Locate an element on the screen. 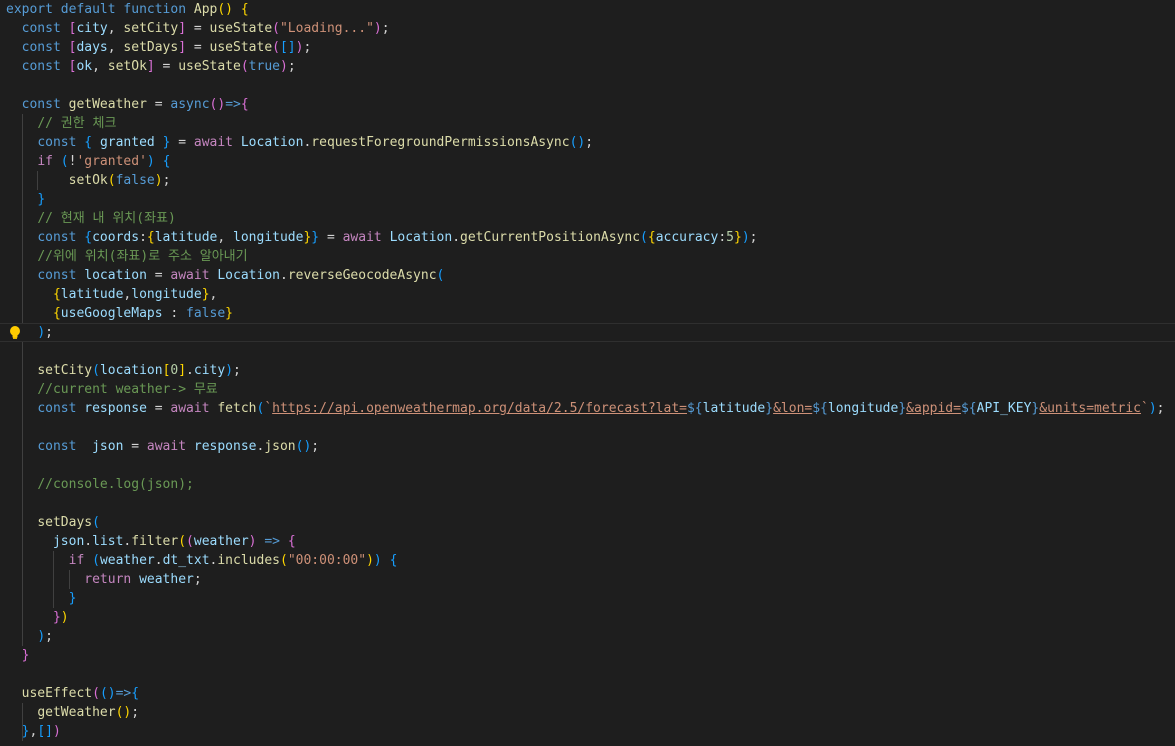  code-token: await is located at coordinates (190, 275).